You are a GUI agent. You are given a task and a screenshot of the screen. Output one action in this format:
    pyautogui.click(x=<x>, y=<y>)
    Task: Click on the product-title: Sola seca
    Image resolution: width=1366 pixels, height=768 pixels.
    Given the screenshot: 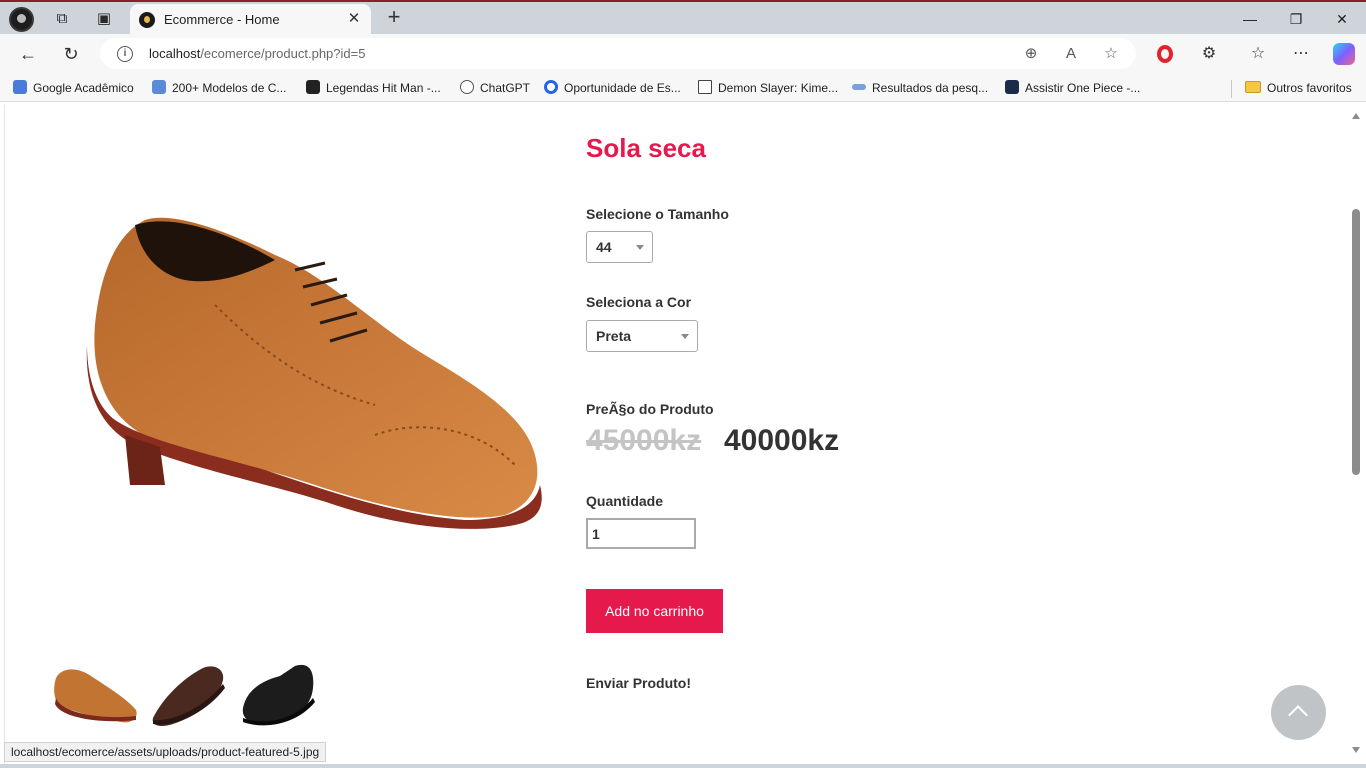 What is the action you would take?
    pyautogui.click(x=646, y=148)
    